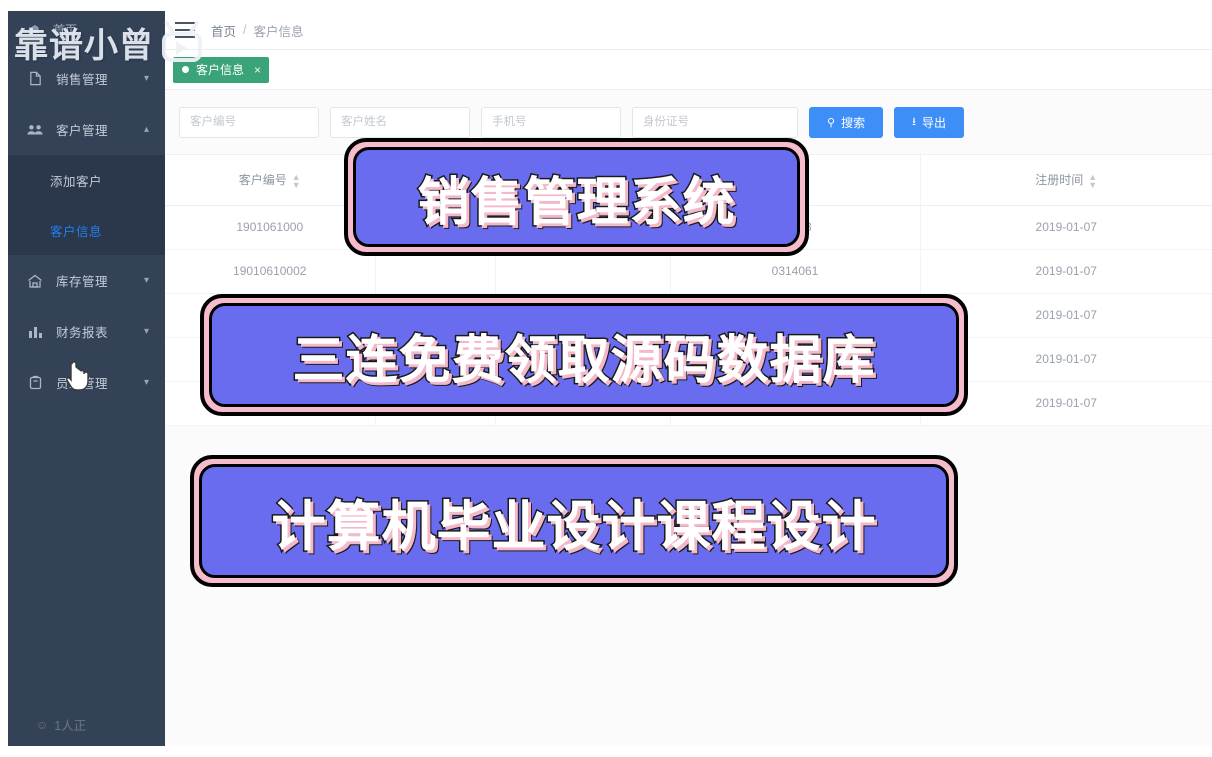 This screenshot has height=757, width=1212. I want to click on customer-icon, so click(35, 130).